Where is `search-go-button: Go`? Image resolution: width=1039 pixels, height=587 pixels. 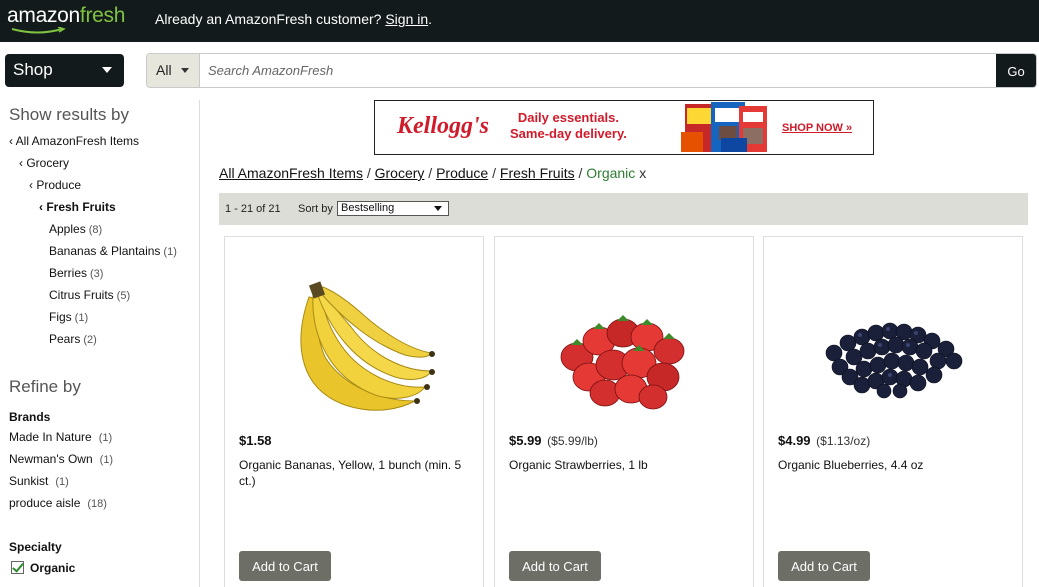 search-go-button: Go is located at coordinates (1016, 70).